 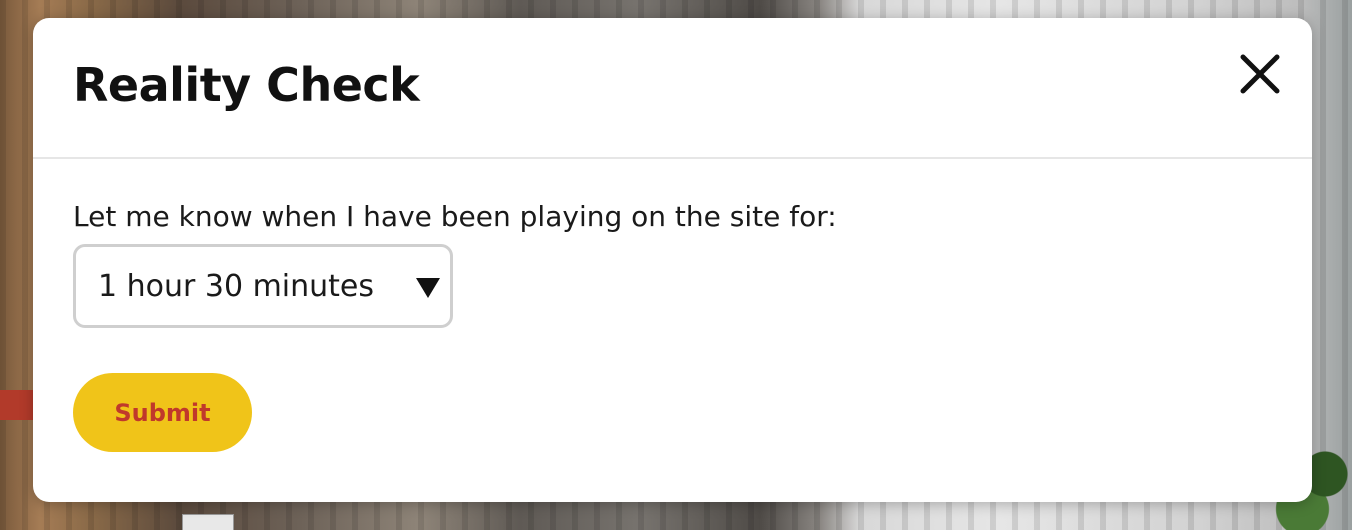 I want to click on submit-button: Submit, so click(x=162, y=412).